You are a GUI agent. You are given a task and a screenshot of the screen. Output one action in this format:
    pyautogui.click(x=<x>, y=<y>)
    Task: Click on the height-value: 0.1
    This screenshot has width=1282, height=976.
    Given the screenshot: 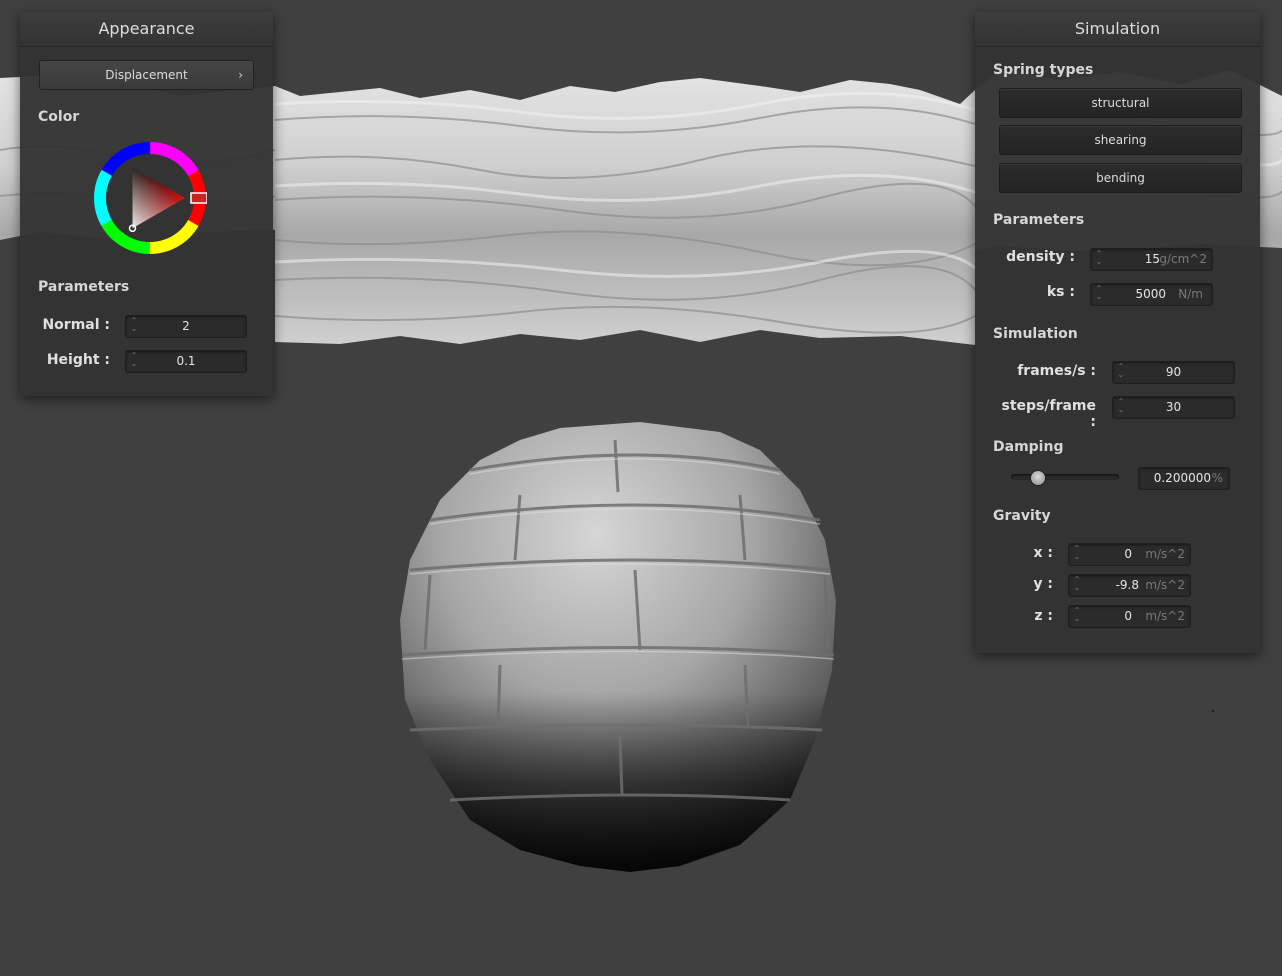 What is the action you would take?
    pyautogui.click(x=186, y=361)
    